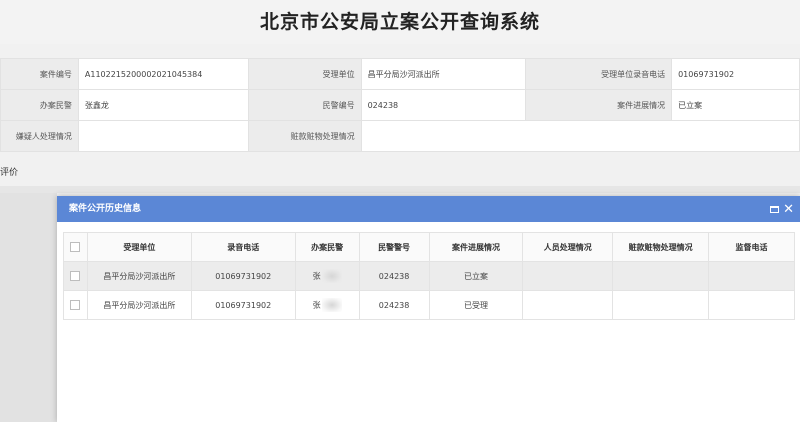 The width and height of the screenshot is (800, 422). I want to click on case-progress-value: 已立案, so click(735, 105).